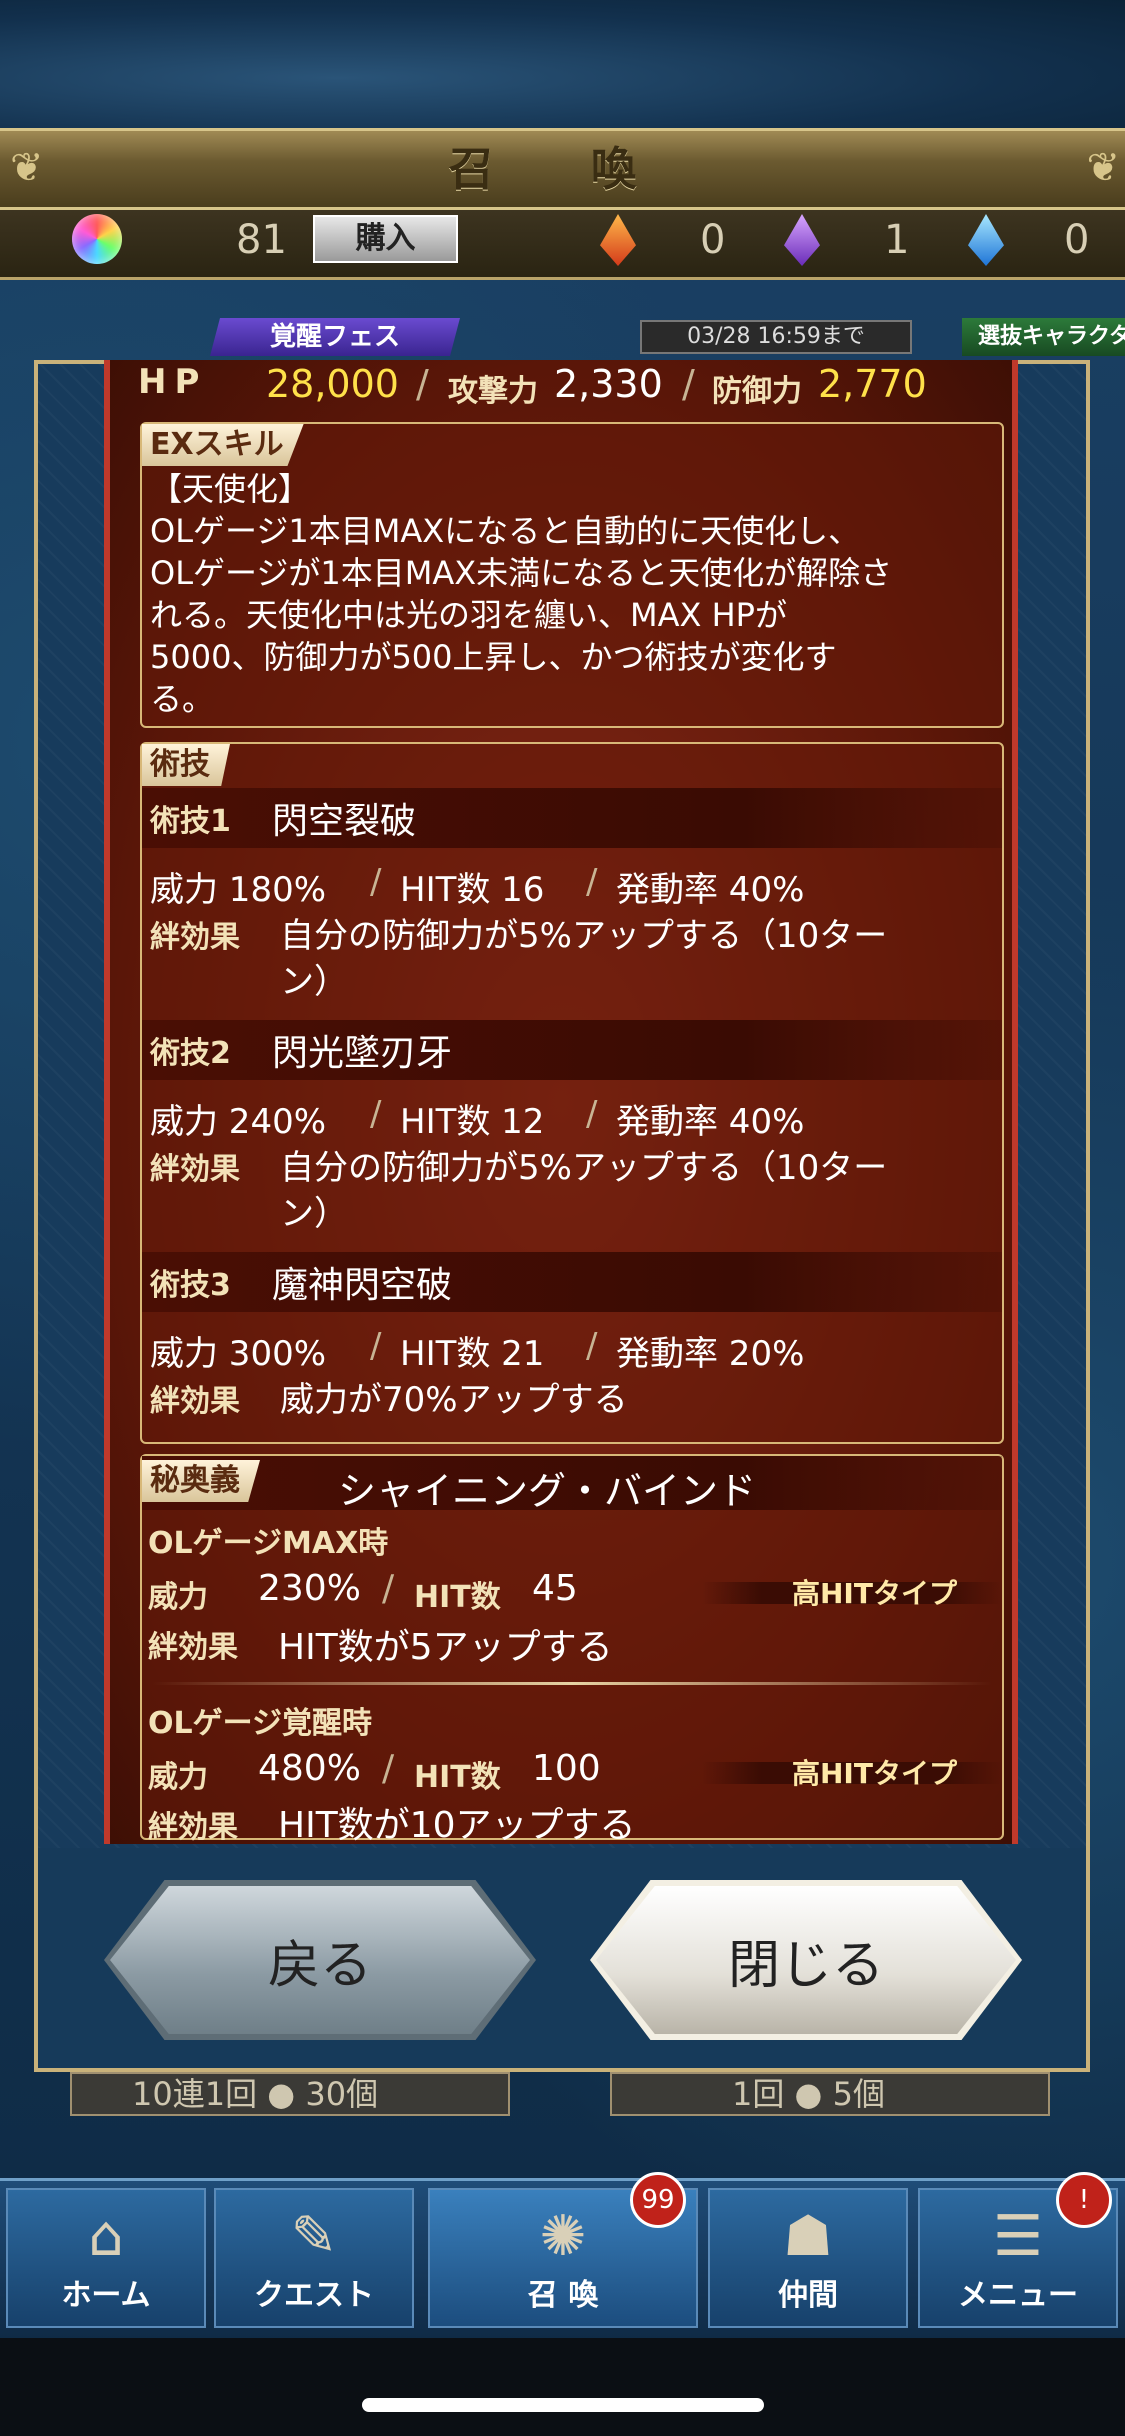 The width and height of the screenshot is (1125, 2436). Describe the element at coordinates (260, 1723) in the screenshot. I see `ougi-awake-title: OLゲージ覚醒時` at that location.